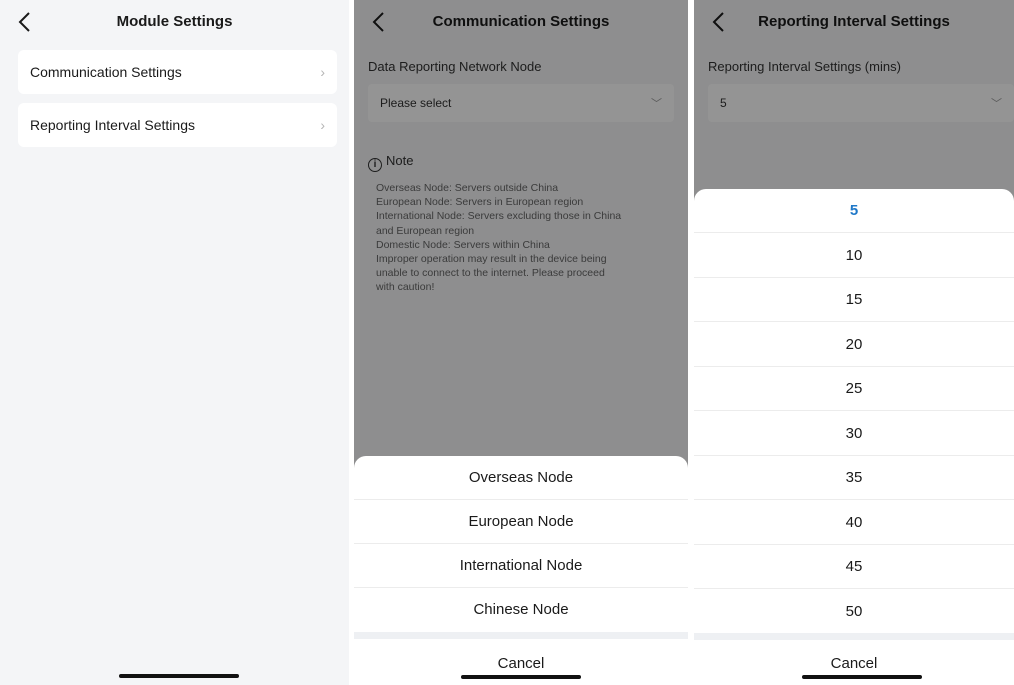 This screenshot has height=685, width=1014. Describe the element at coordinates (854, 211) in the screenshot. I see `option-interval-5: 5` at that location.